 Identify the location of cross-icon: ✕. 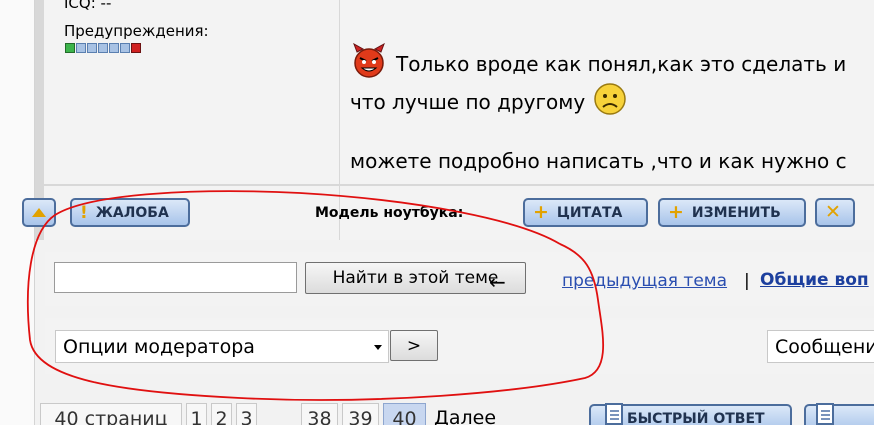
(833, 212).